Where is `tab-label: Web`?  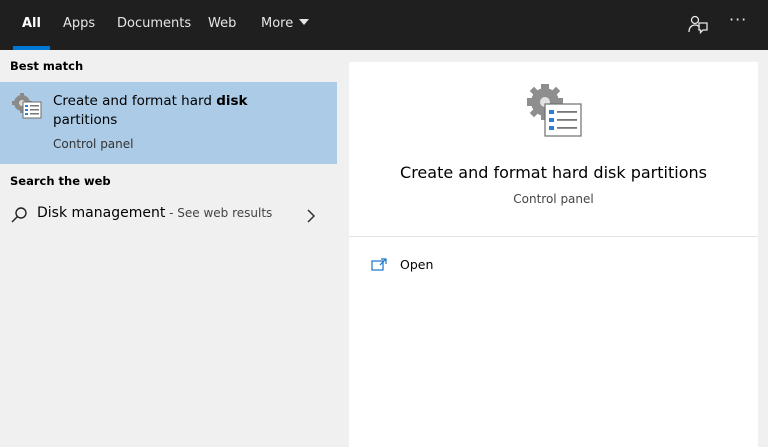
tab-label: Web is located at coordinates (222, 23).